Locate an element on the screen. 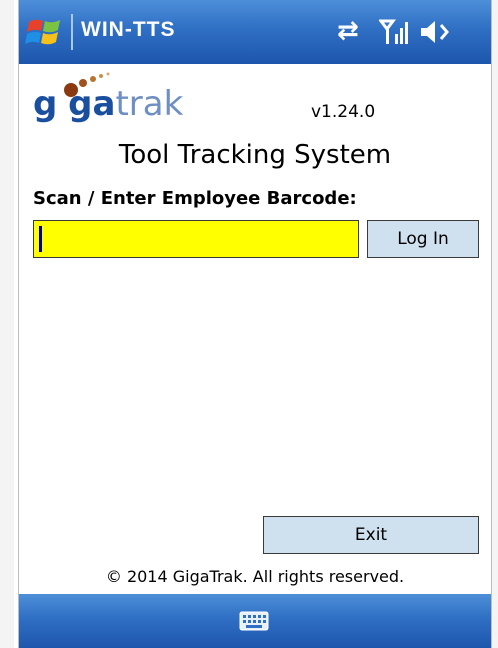 Image resolution: width=498 pixels, height=648 pixels. exit-button: Exit is located at coordinates (371, 535).